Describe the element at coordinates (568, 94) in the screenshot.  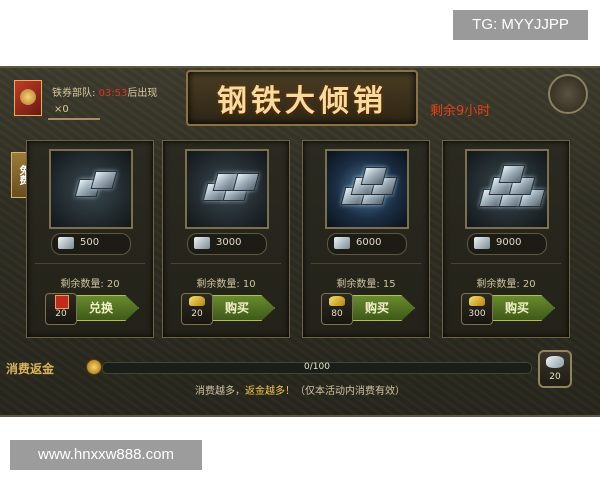
I see `close-button` at that location.